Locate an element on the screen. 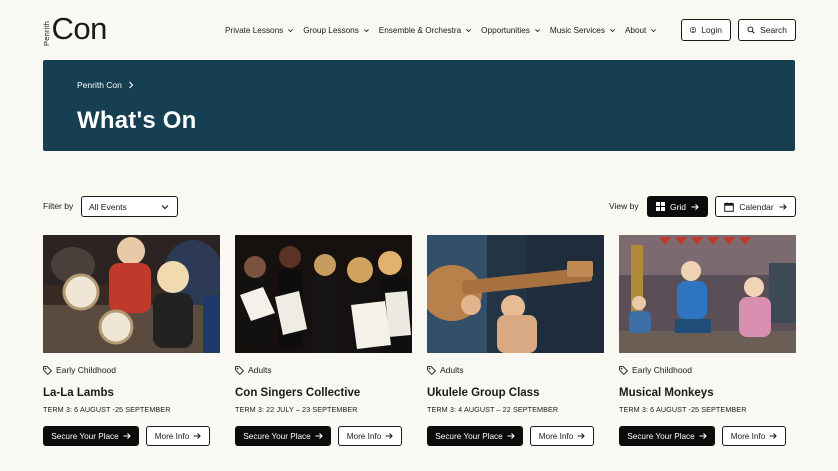 The height and width of the screenshot is (471, 838). nav-about: About is located at coordinates (641, 30).